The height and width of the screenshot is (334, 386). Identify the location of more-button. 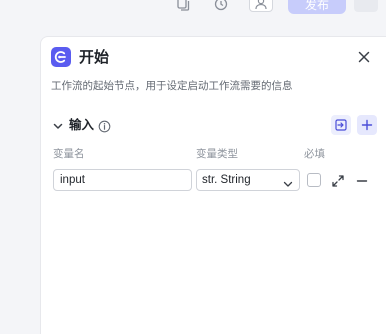
(366, 6).